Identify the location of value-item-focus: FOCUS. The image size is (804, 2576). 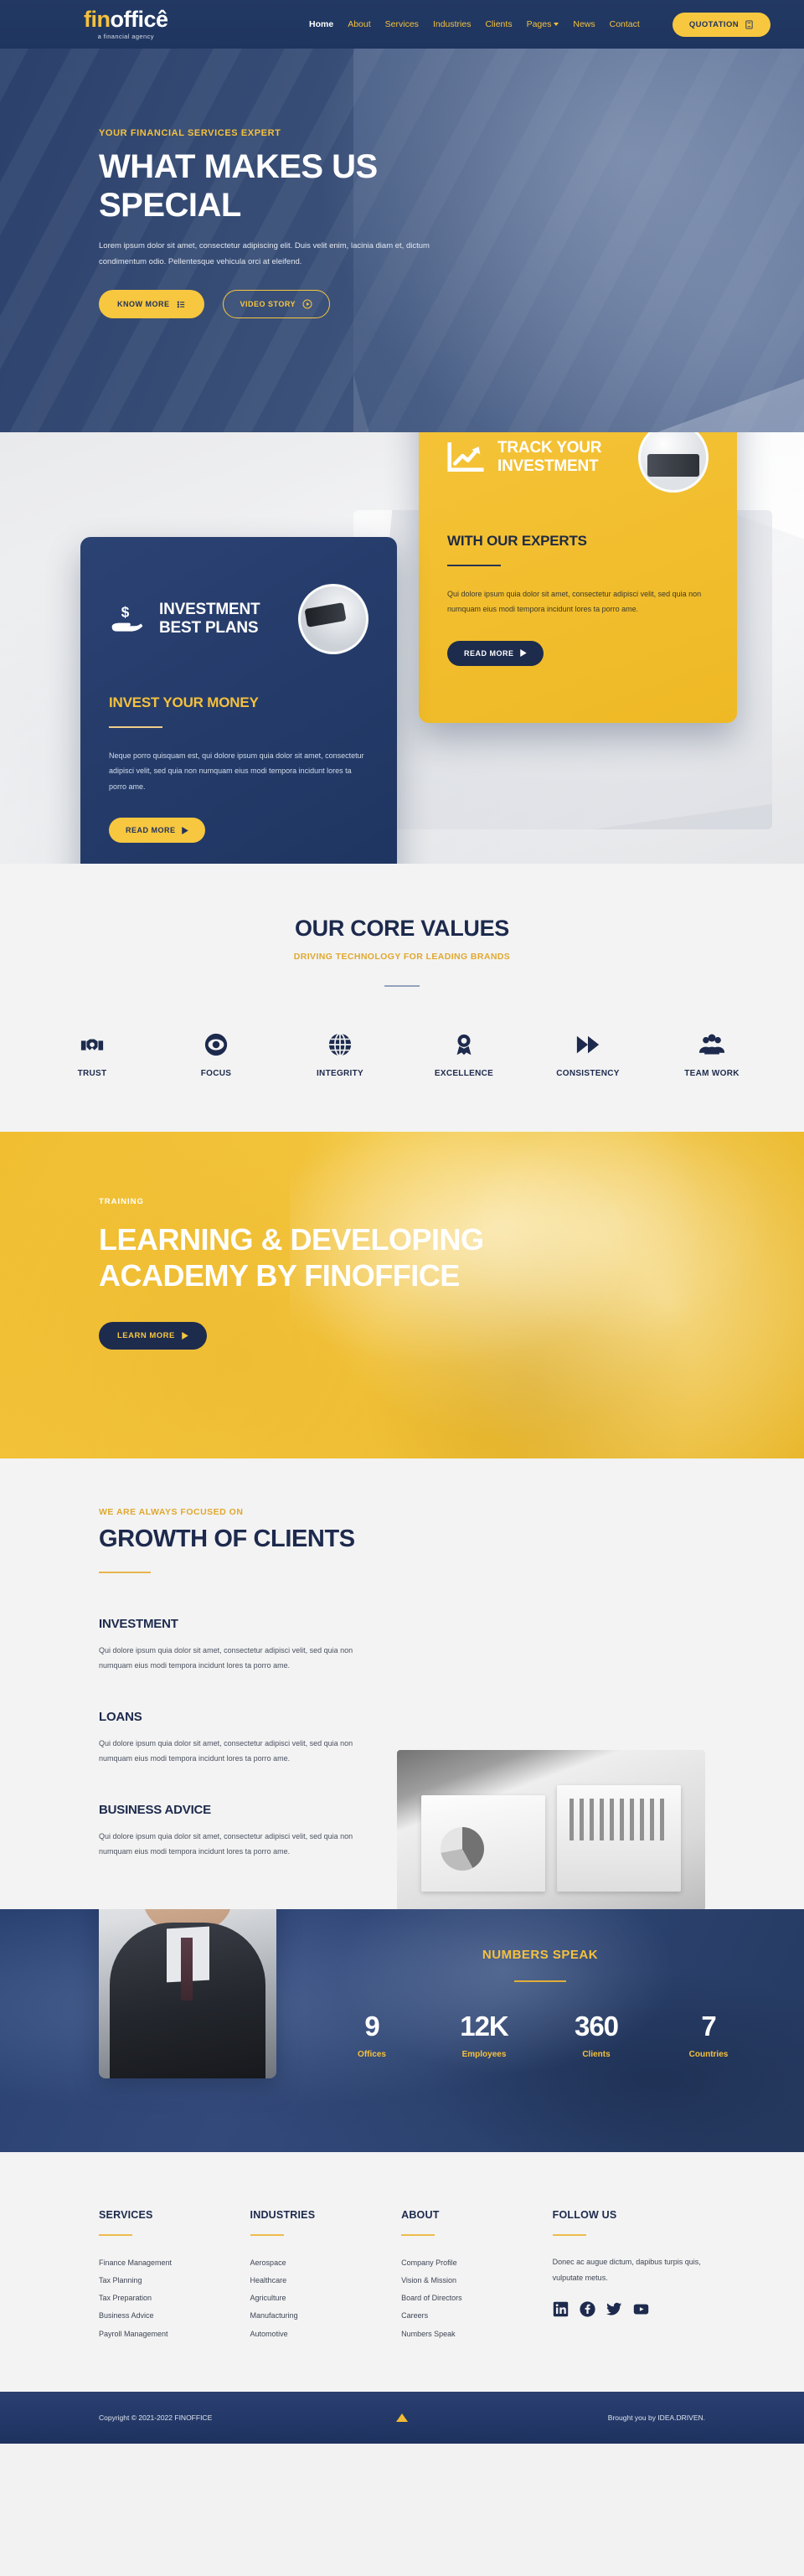
(216, 1055).